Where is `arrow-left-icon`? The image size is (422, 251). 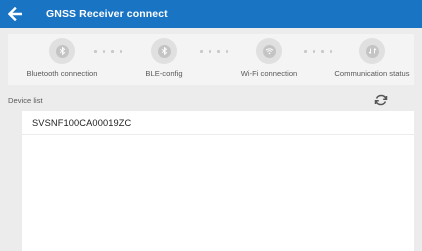 arrow-left-icon is located at coordinates (15, 14).